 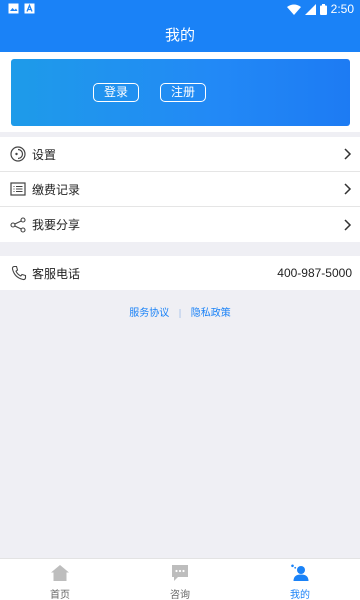 What do you see at coordinates (44, 154) in the screenshot?
I see `menu-item-label: 设置` at bounding box center [44, 154].